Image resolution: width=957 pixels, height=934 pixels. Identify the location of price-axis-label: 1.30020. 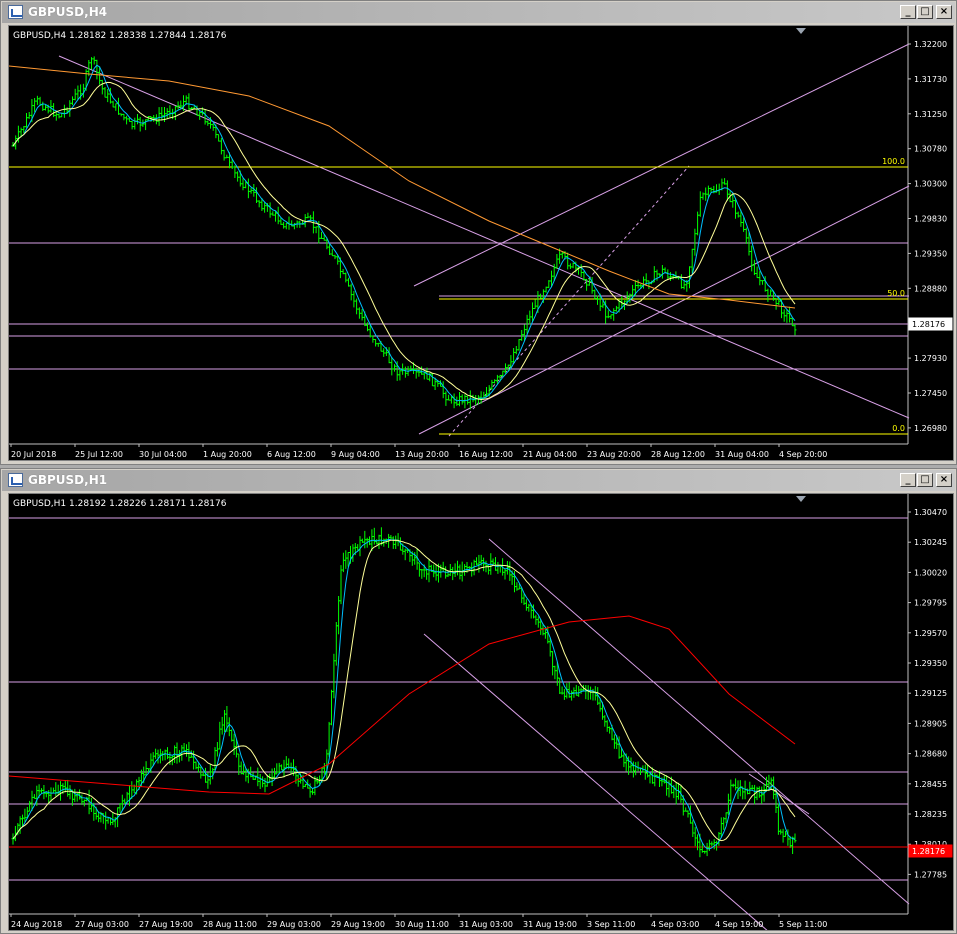
(930, 572).